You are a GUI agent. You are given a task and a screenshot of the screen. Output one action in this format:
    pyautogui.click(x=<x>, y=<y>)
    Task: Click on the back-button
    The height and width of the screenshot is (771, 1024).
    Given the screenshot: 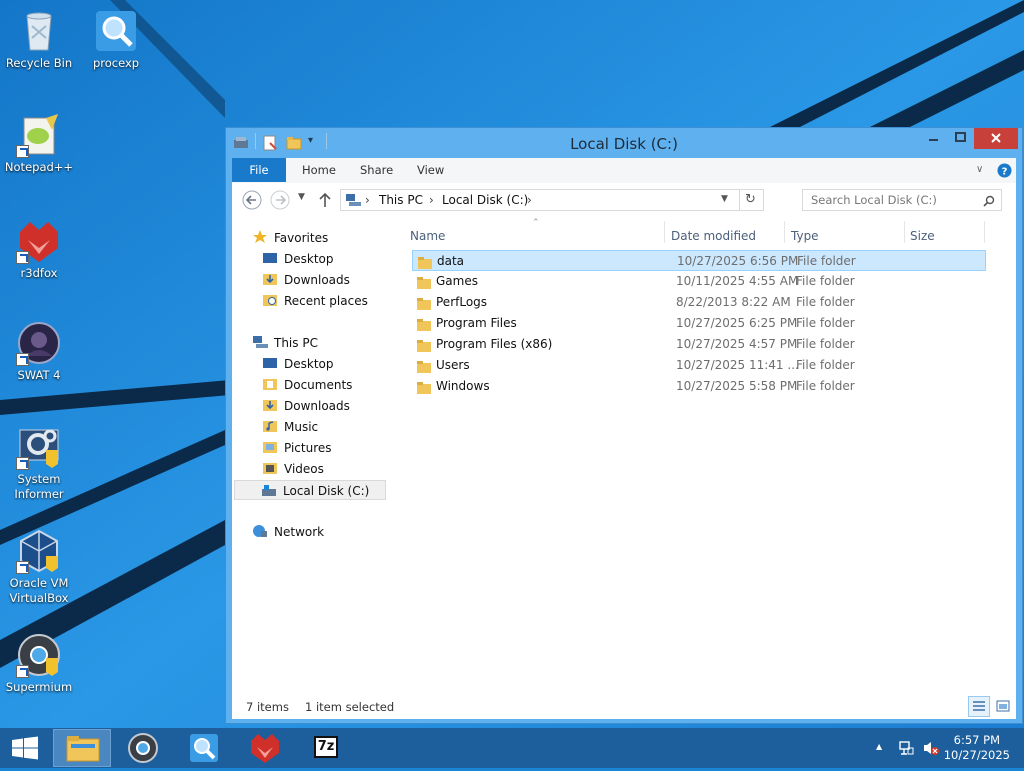 What is the action you would take?
    pyautogui.click(x=252, y=201)
    